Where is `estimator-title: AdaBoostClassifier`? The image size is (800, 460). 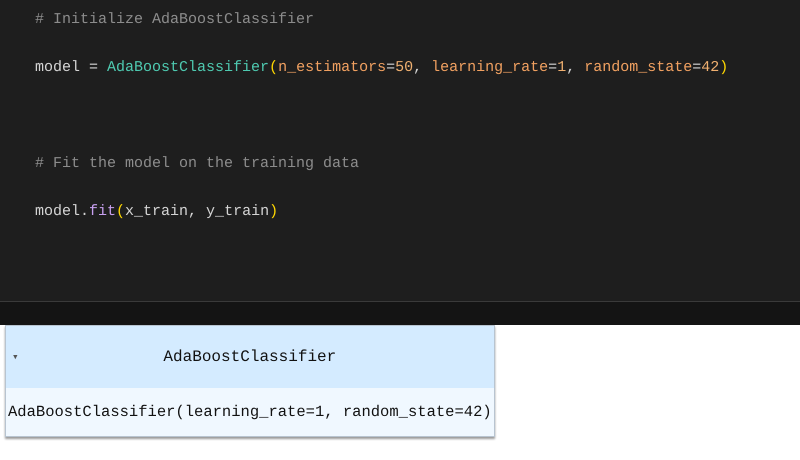 estimator-title: AdaBoostClassifier is located at coordinates (250, 357).